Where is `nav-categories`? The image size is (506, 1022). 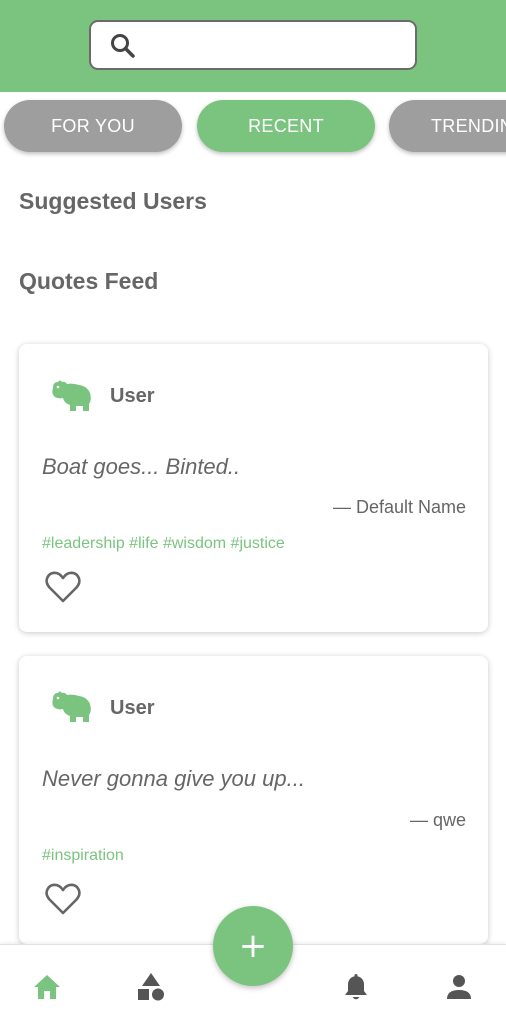
nav-categories is located at coordinates (151, 987).